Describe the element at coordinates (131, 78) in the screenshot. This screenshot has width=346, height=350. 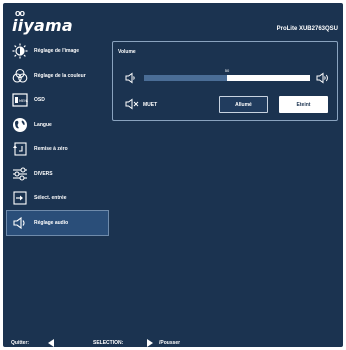
I see `volume-down-icon` at that location.